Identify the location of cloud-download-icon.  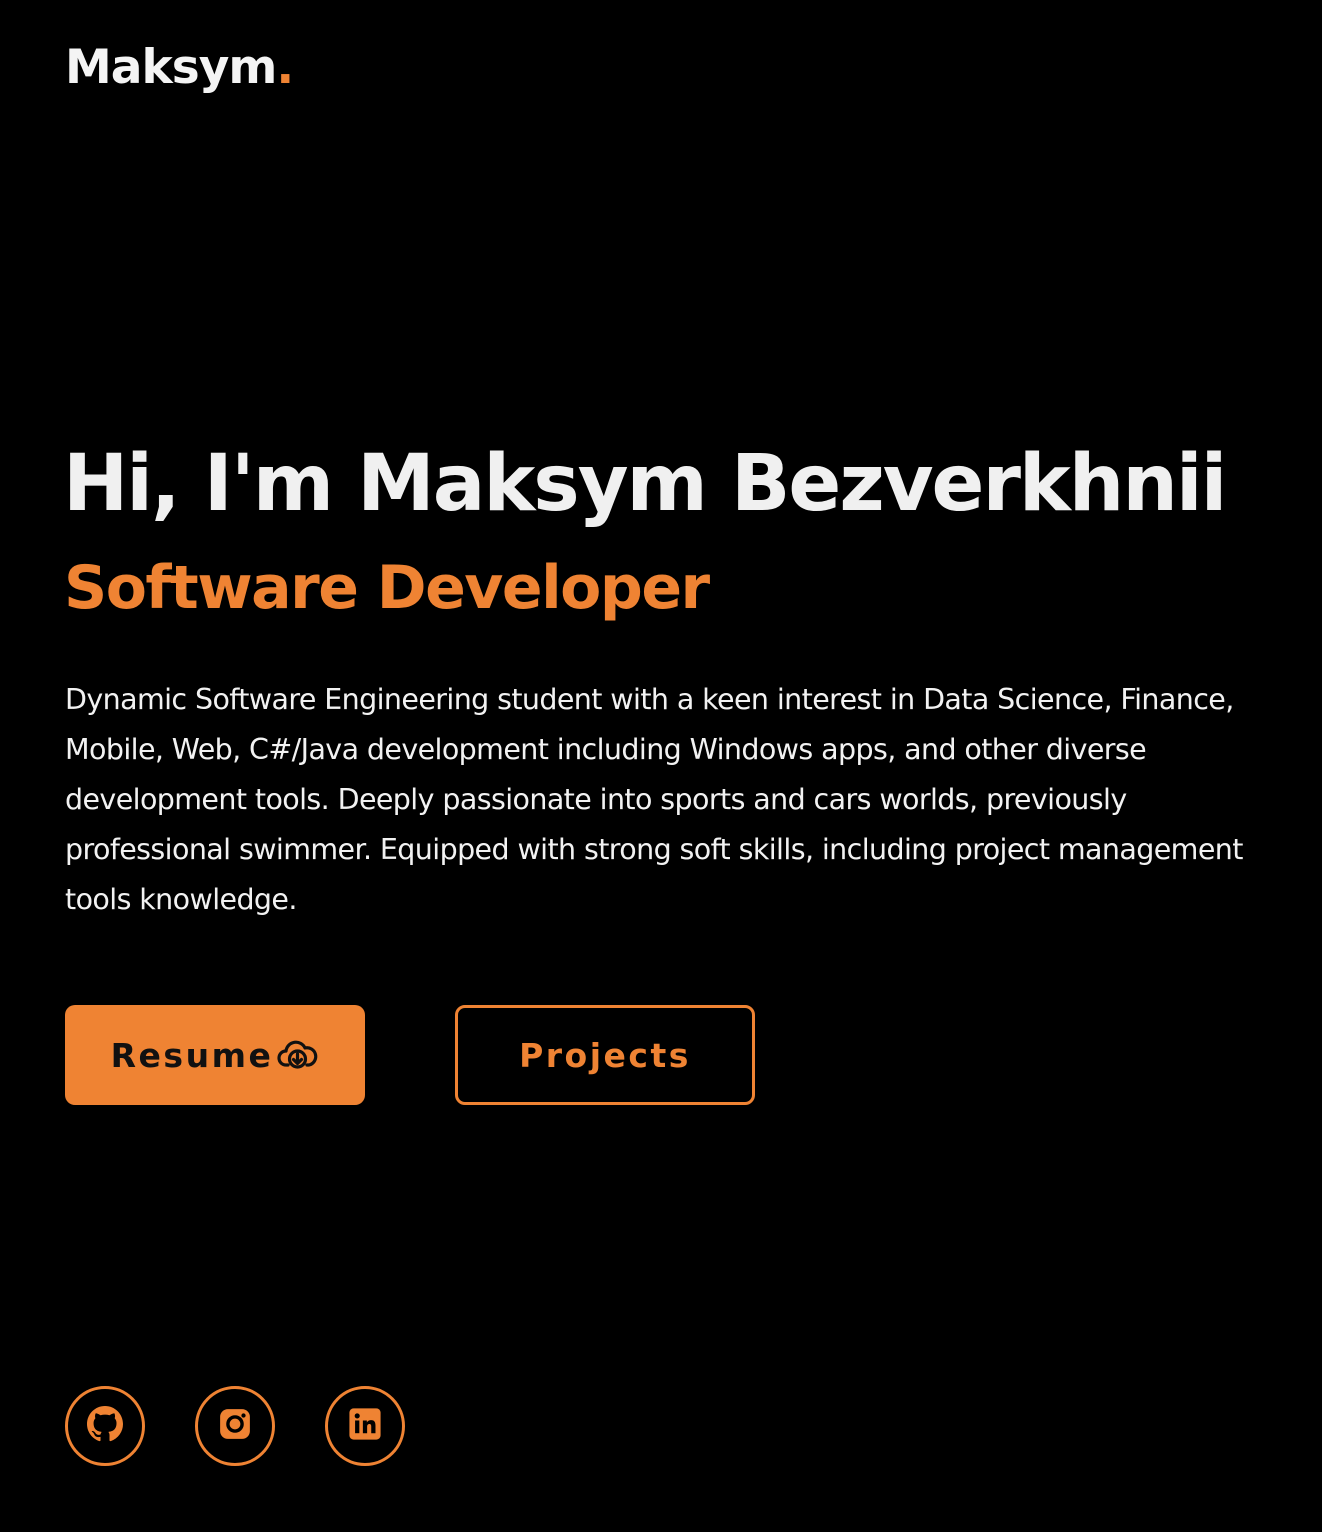
(298, 1055).